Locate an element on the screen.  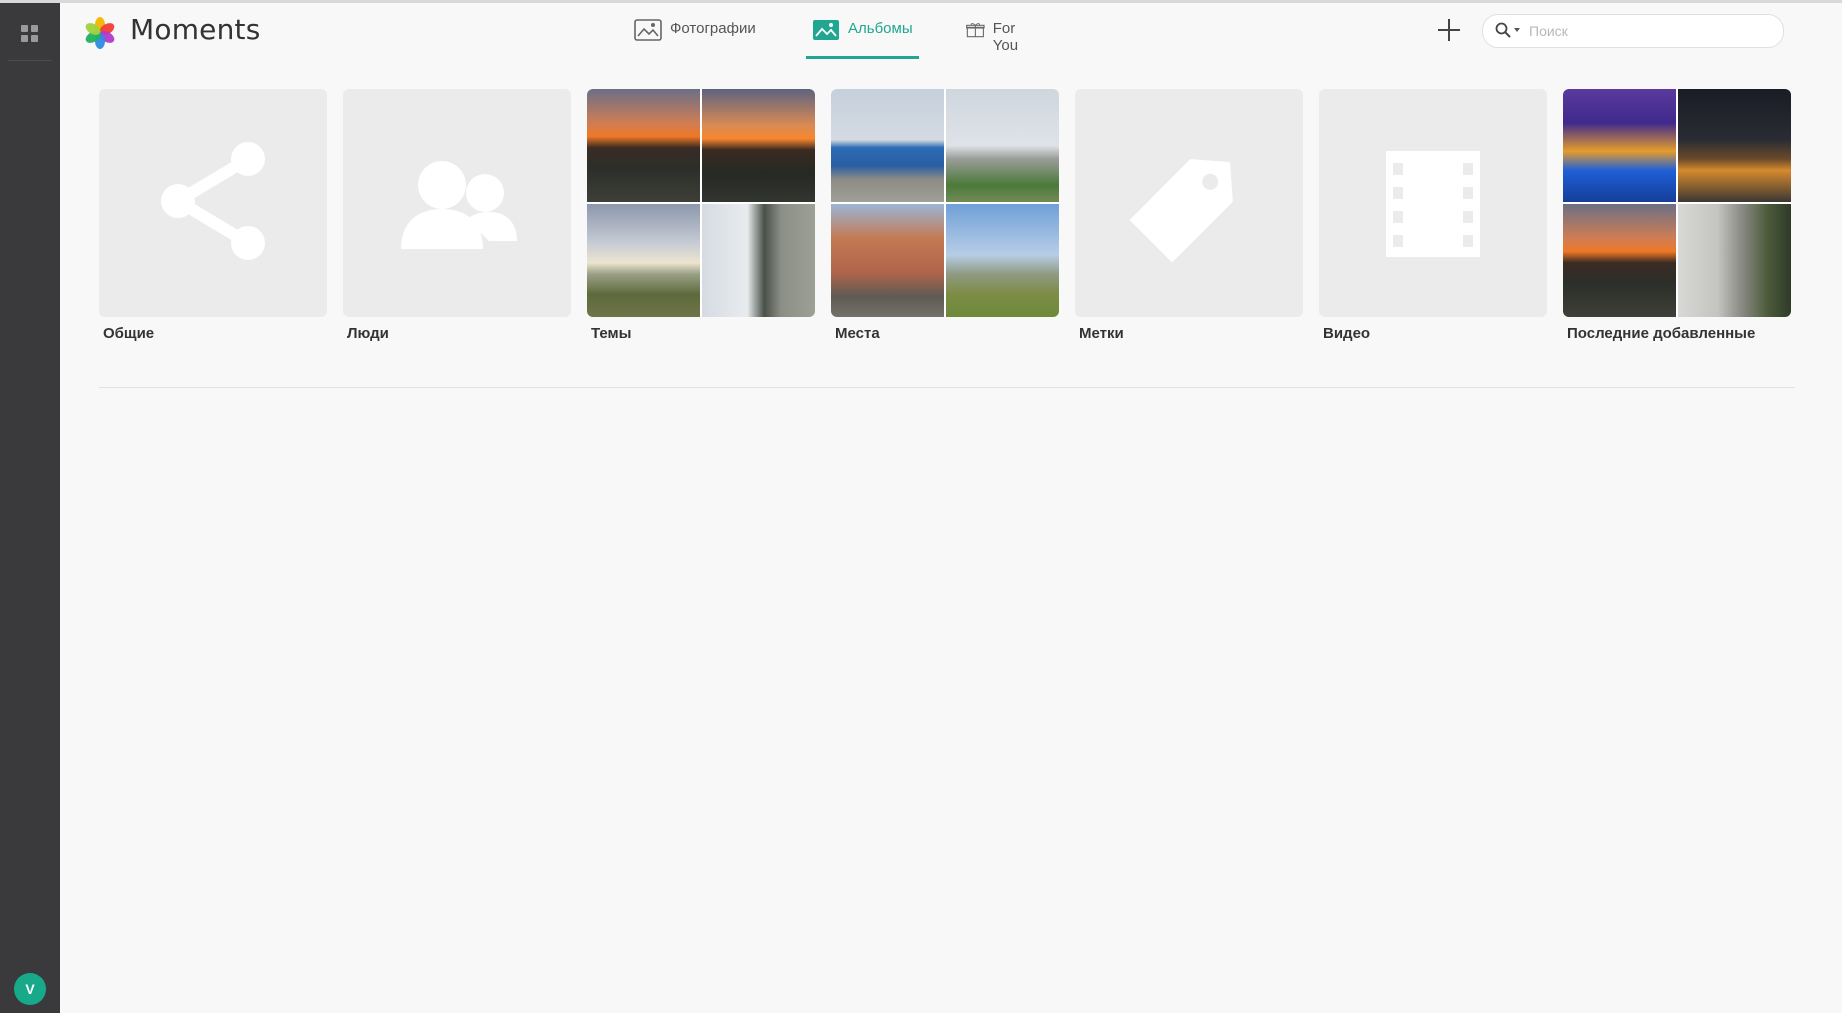
app-title: Moments is located at coordinates (195, 29).